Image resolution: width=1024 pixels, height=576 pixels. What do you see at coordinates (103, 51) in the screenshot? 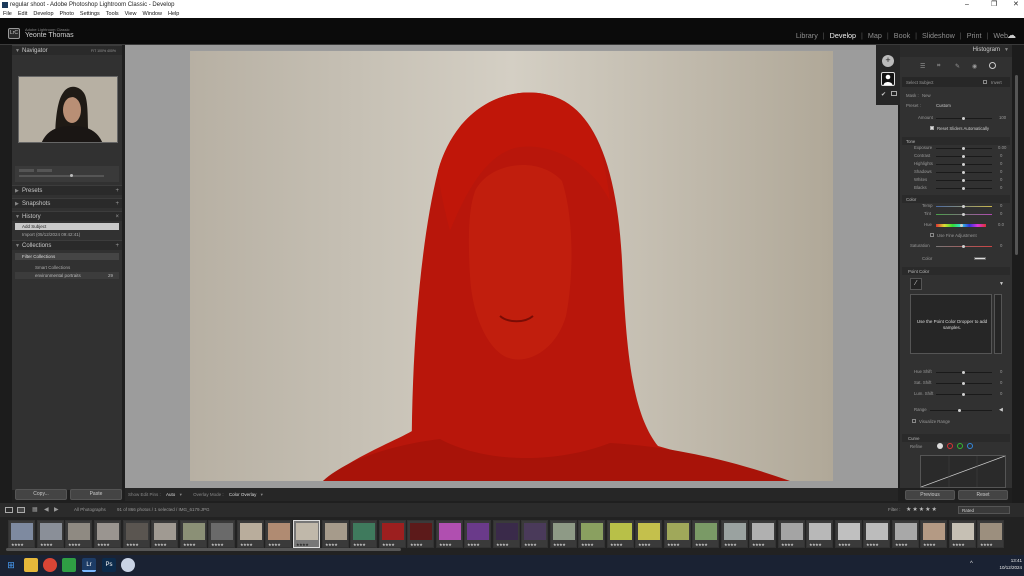
I see `navigator-zoom-options: FIT 100% 400%` at bounding box center [103, 51].